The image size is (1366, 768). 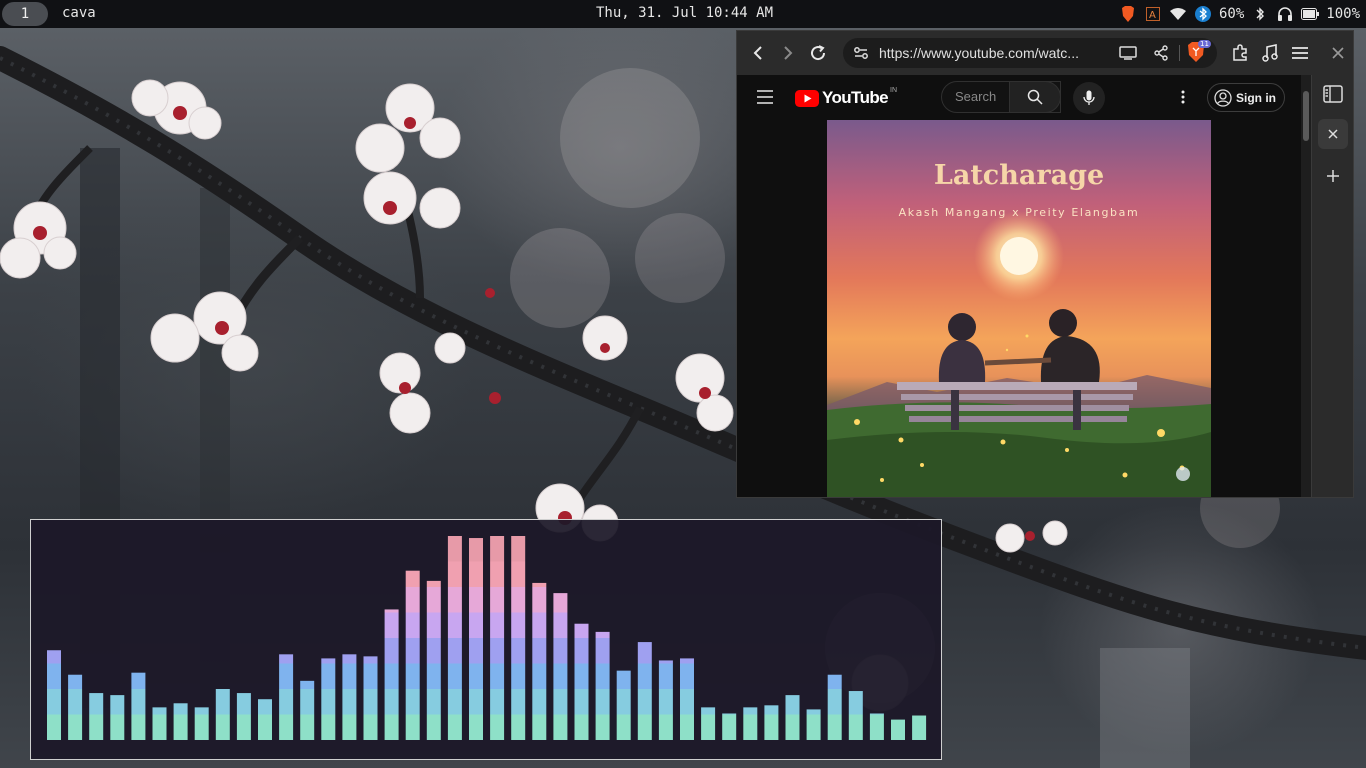 I want to click on back-icon, so click(x=757, y=53).